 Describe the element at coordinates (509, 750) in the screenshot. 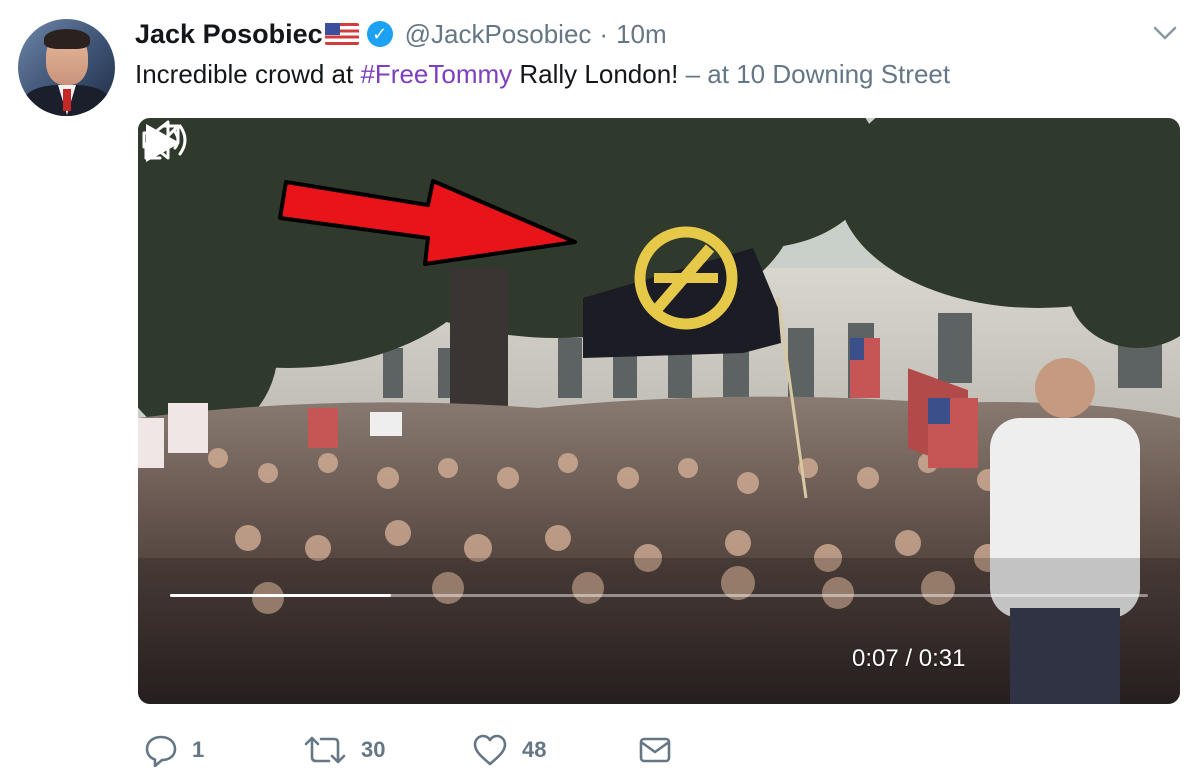

I see `like-button: 48` at that location.